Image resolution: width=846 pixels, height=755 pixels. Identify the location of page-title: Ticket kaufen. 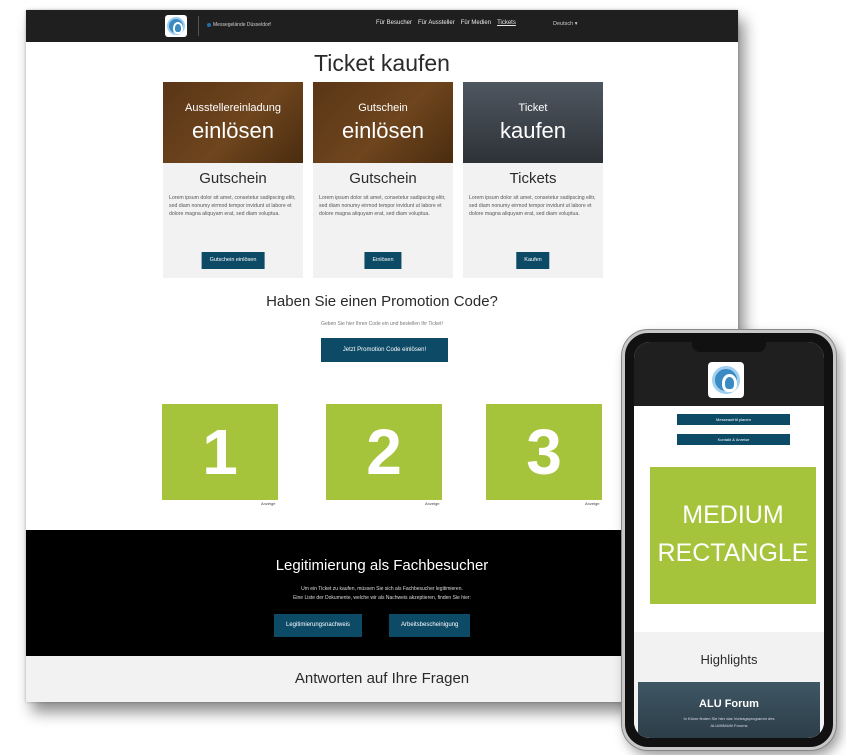
(382, 63).